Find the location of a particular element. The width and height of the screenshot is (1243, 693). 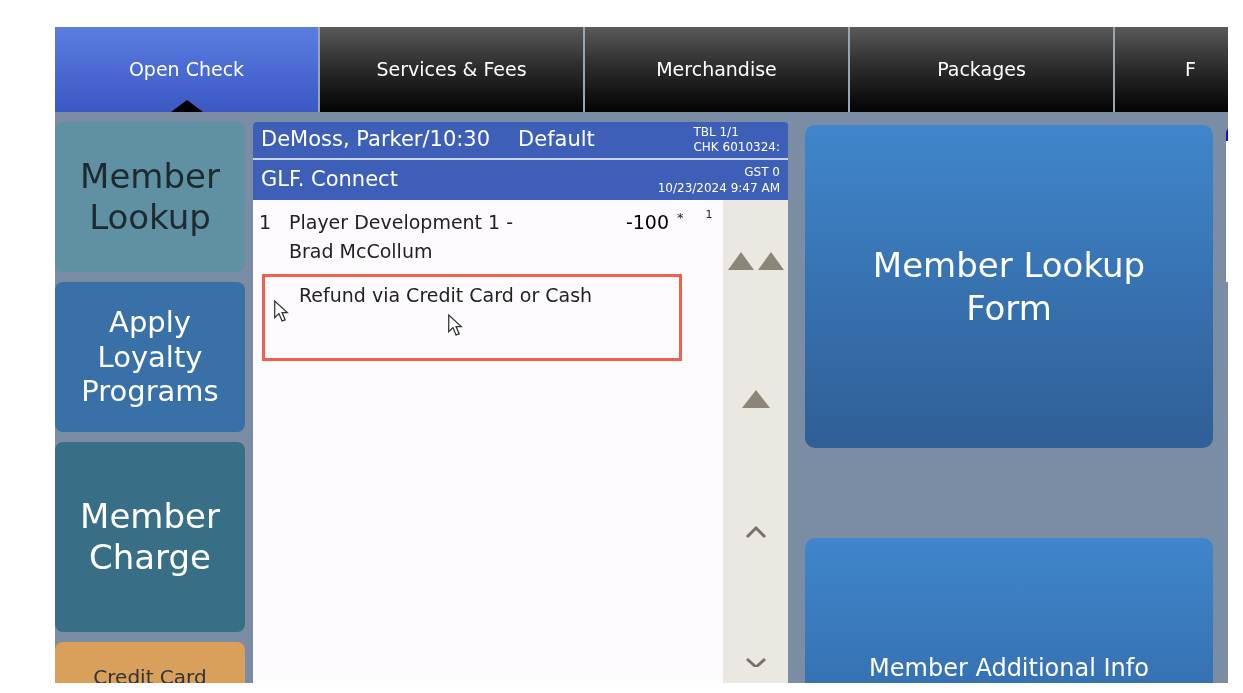

table-number: TBL 1/1 is located at coordinates (716, 132).